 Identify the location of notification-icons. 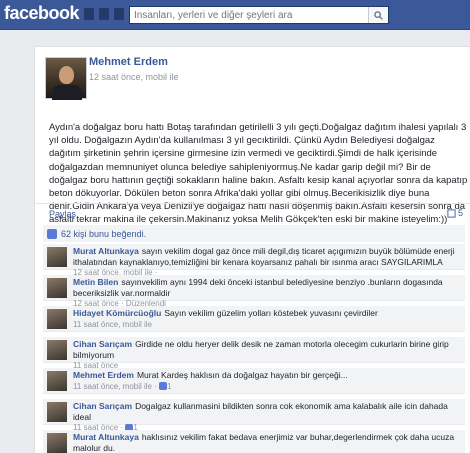
(104, 14).